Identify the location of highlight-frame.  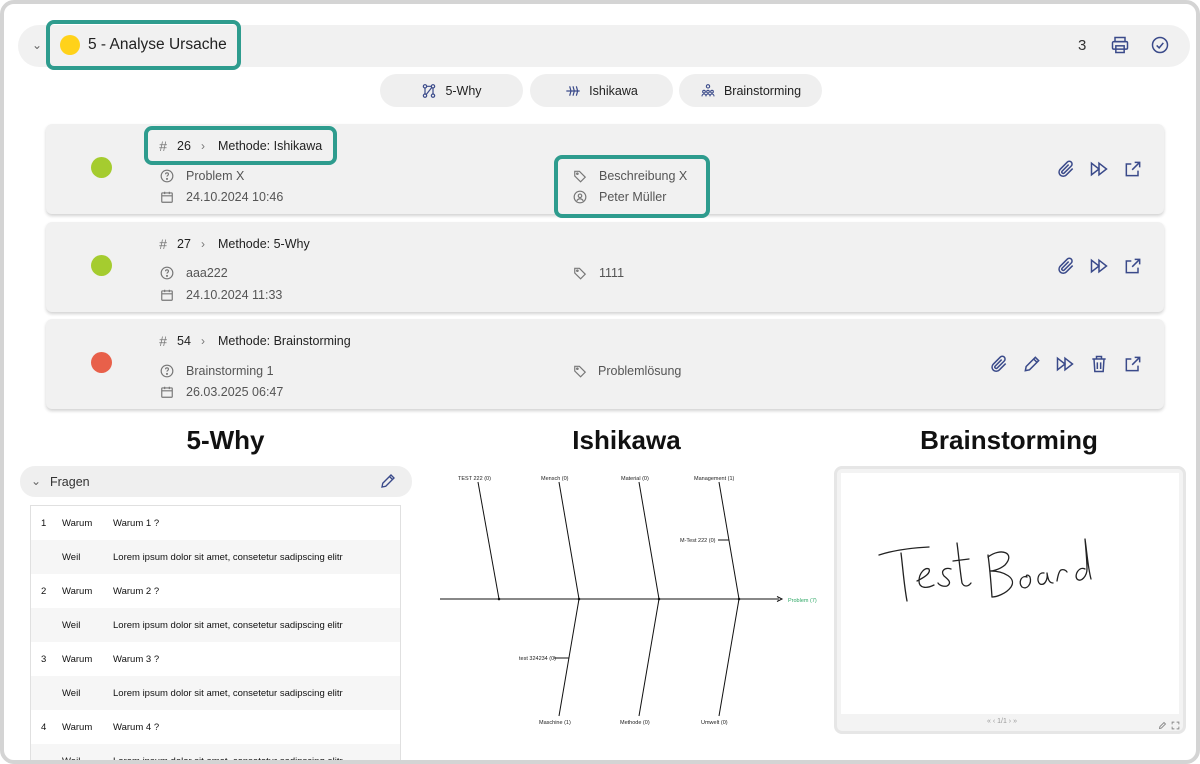
(632, 186).